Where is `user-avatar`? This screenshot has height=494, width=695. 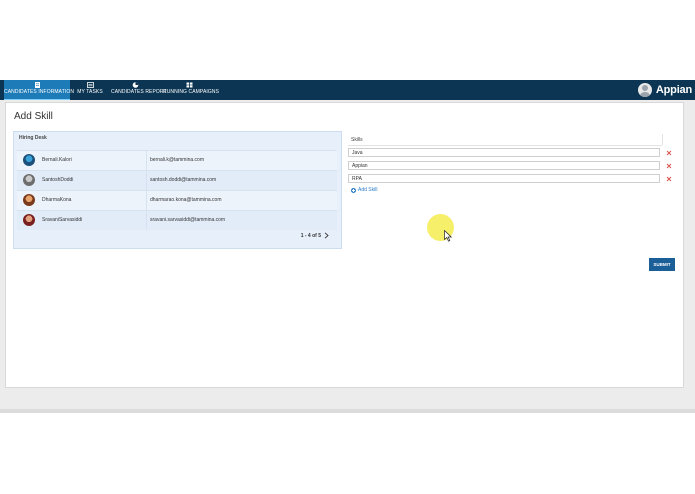
user-avatar is located at coordinates (644, 90).